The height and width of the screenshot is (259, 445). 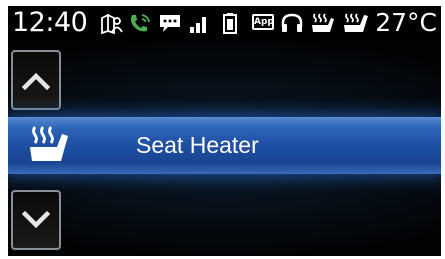 What do you see at coordinates (170, 23) in the screenshot?
I see `message-icon` at bounding box center [170, 23].